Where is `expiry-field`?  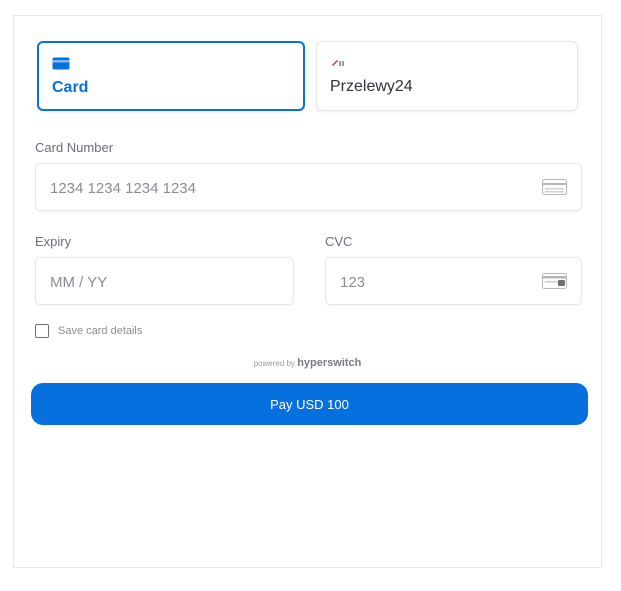
expiry-field is located at coordinates (164, 281).